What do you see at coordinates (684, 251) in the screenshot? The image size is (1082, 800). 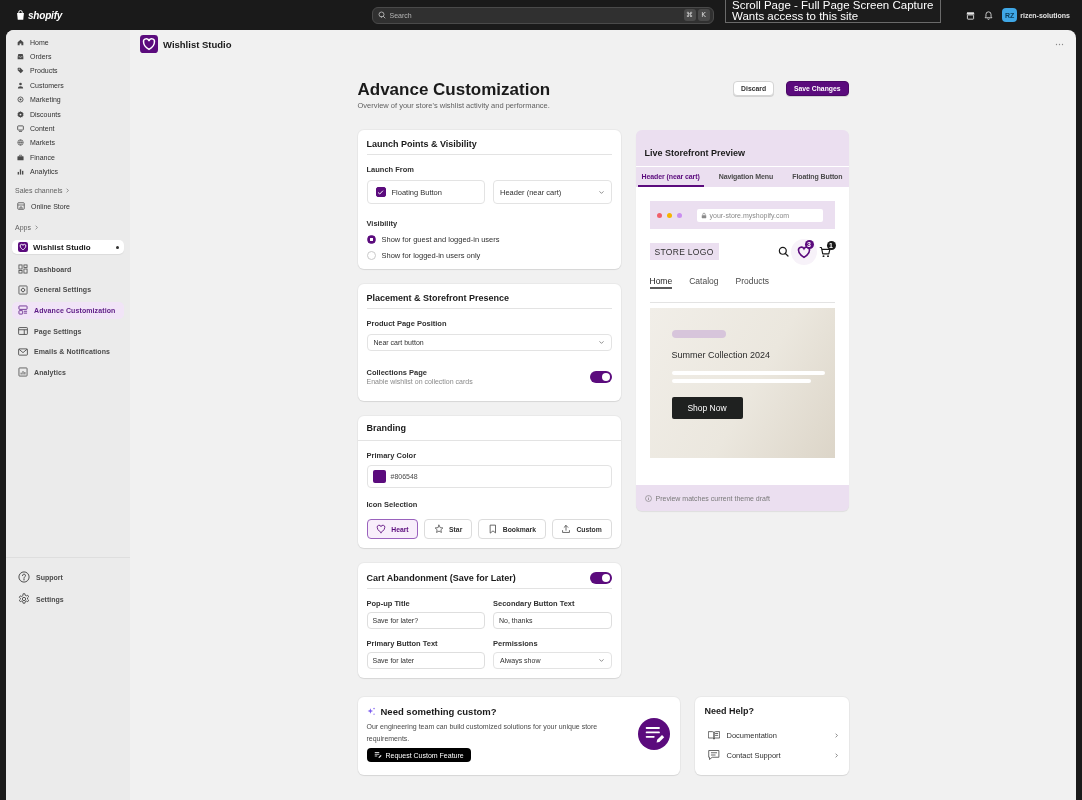 I see `store-logo: STORE LOGO` at bounding box center [684, 251].